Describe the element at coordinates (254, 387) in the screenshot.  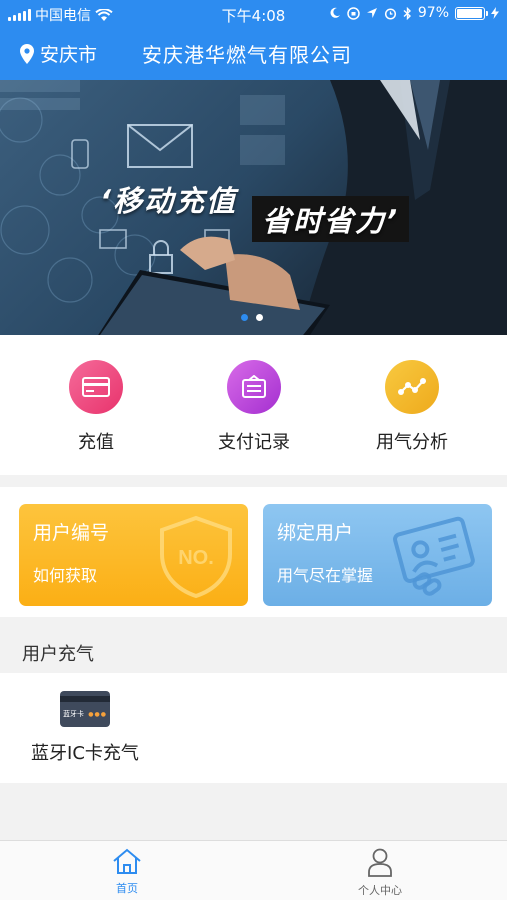
I see `receipt-icon` at that location.